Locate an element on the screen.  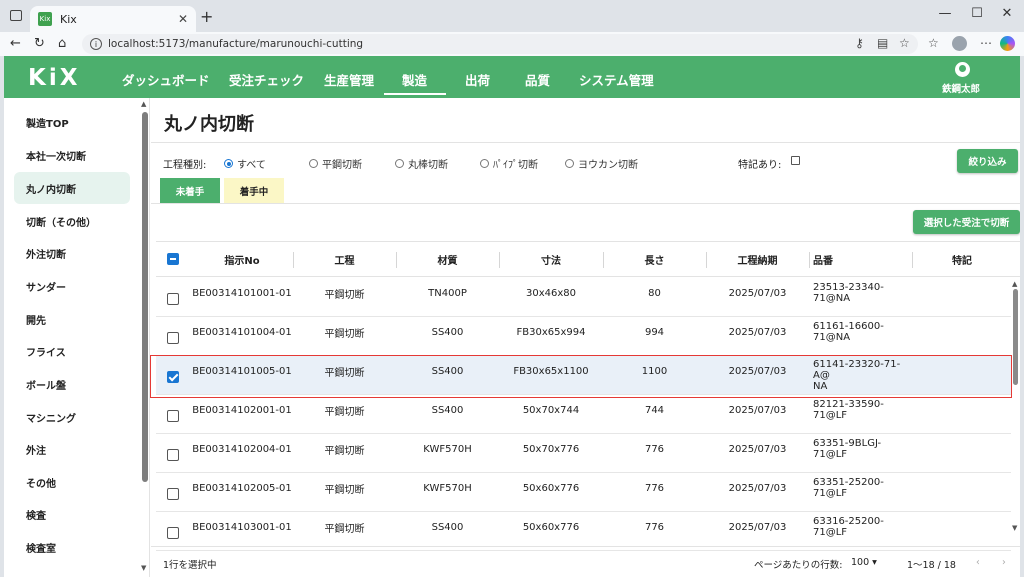
selected-row-highlight is located at coordinates (581, 376).